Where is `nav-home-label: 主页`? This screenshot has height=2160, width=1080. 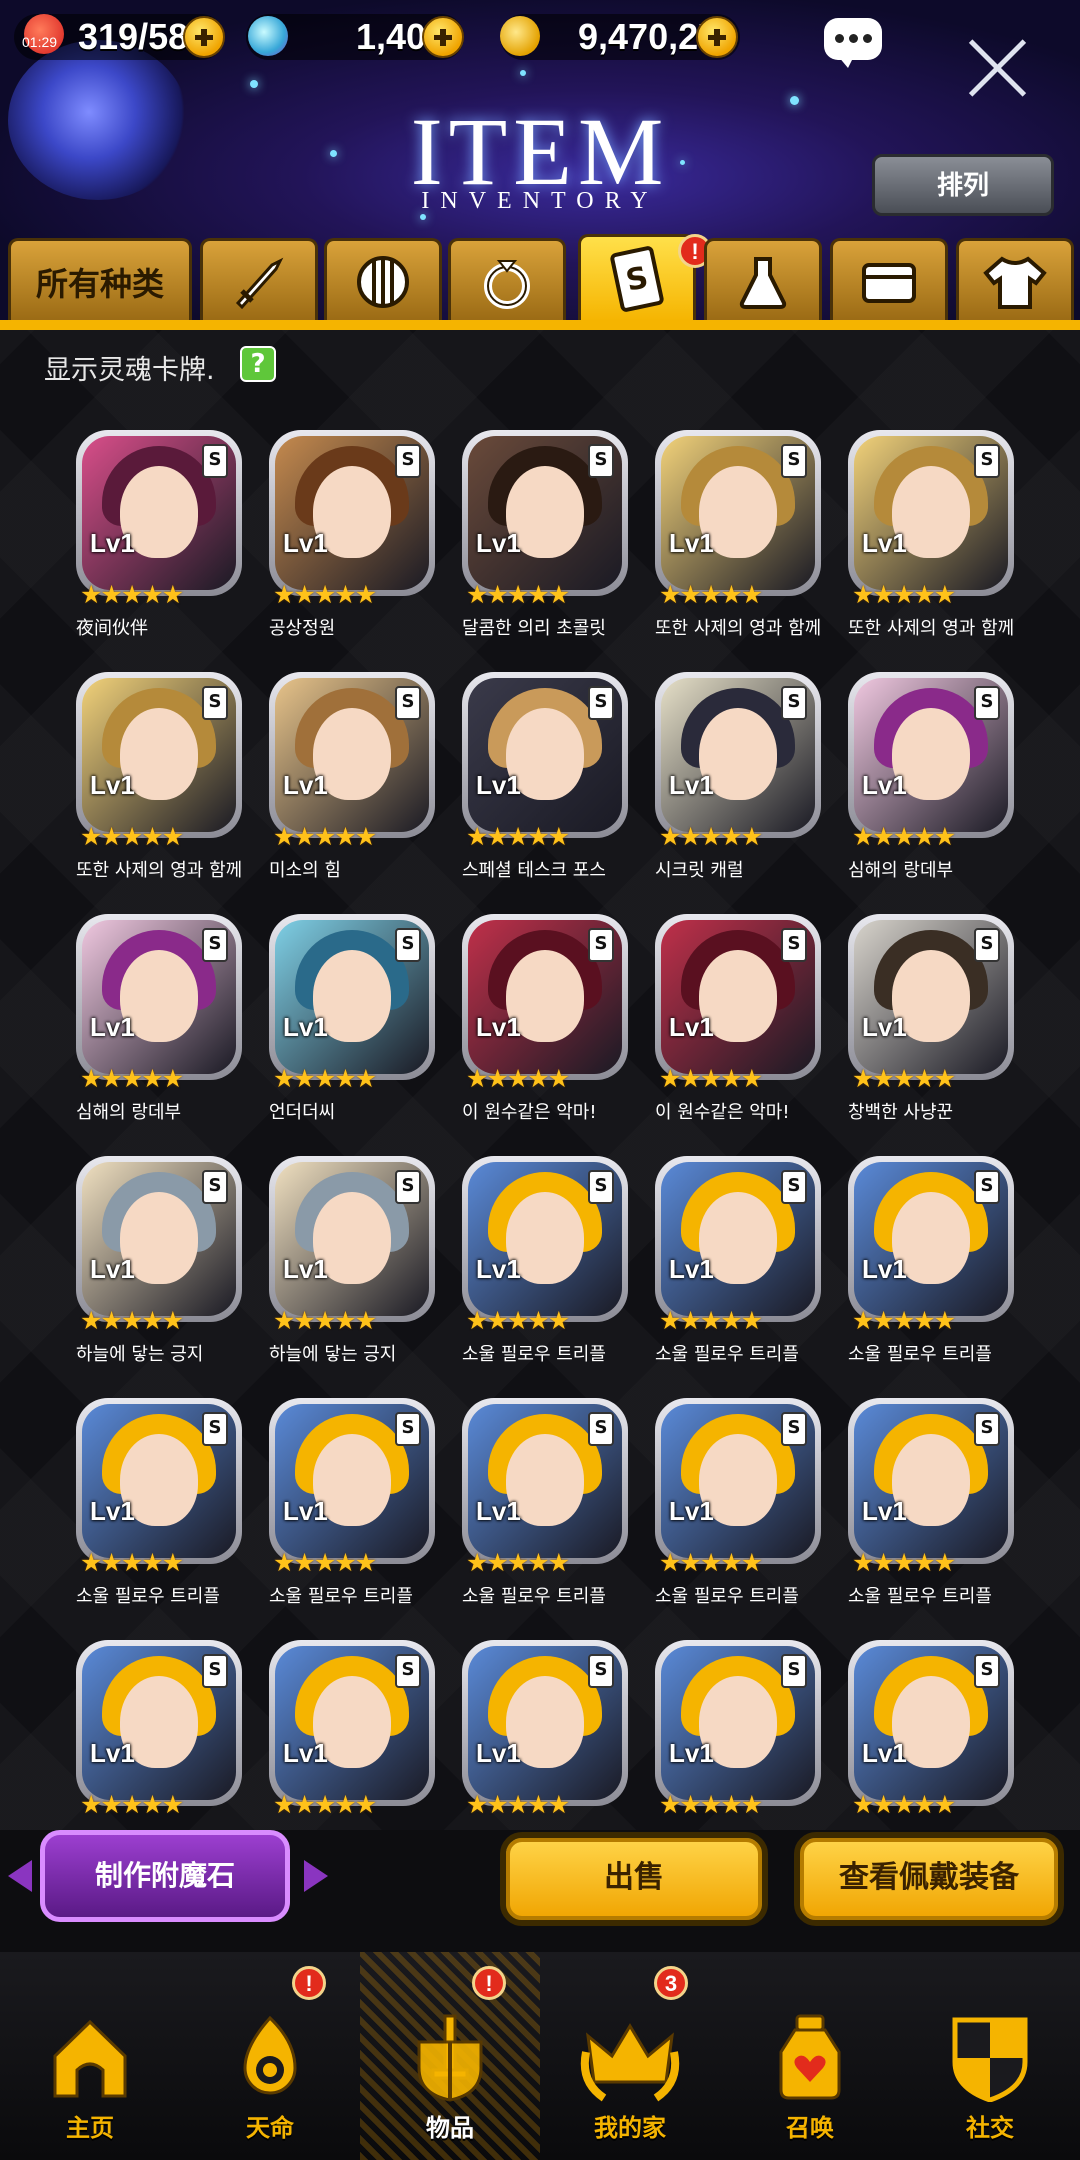
nav-home-label: 主页 is located at coordinates (90, 2128).